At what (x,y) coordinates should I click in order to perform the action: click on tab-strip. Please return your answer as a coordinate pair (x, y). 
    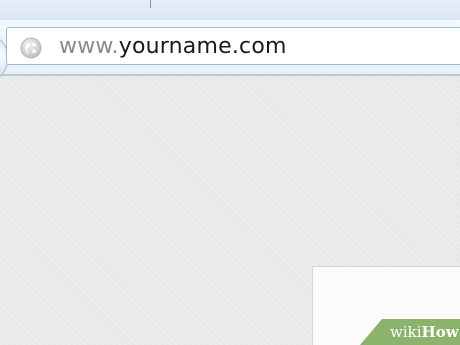
    Looking at the image, I should click on (230, 10).